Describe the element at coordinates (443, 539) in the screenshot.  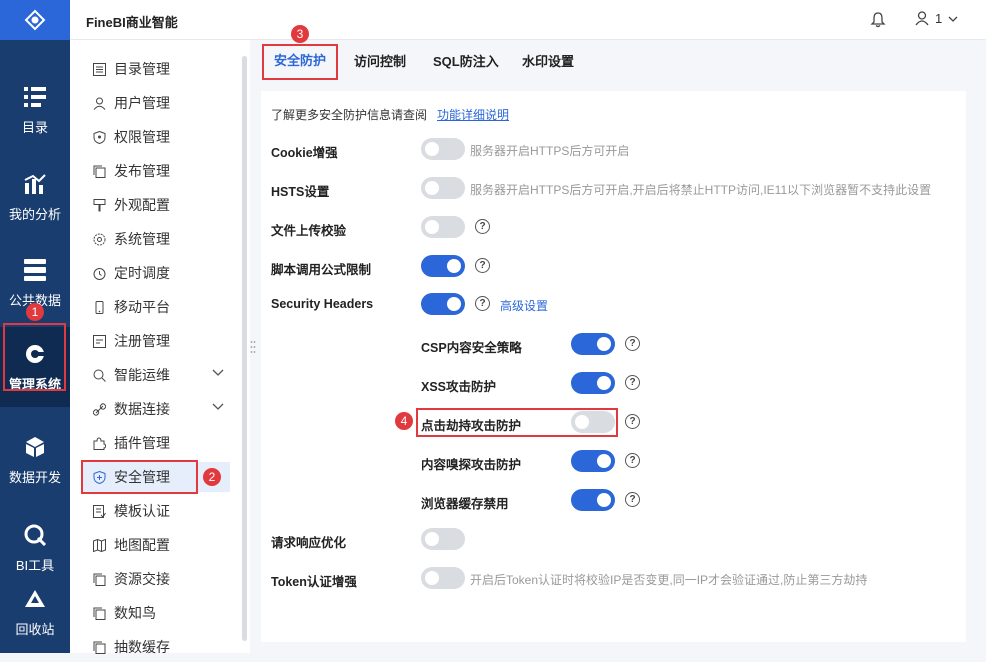
I see `response-optimize-toggle` at that location.